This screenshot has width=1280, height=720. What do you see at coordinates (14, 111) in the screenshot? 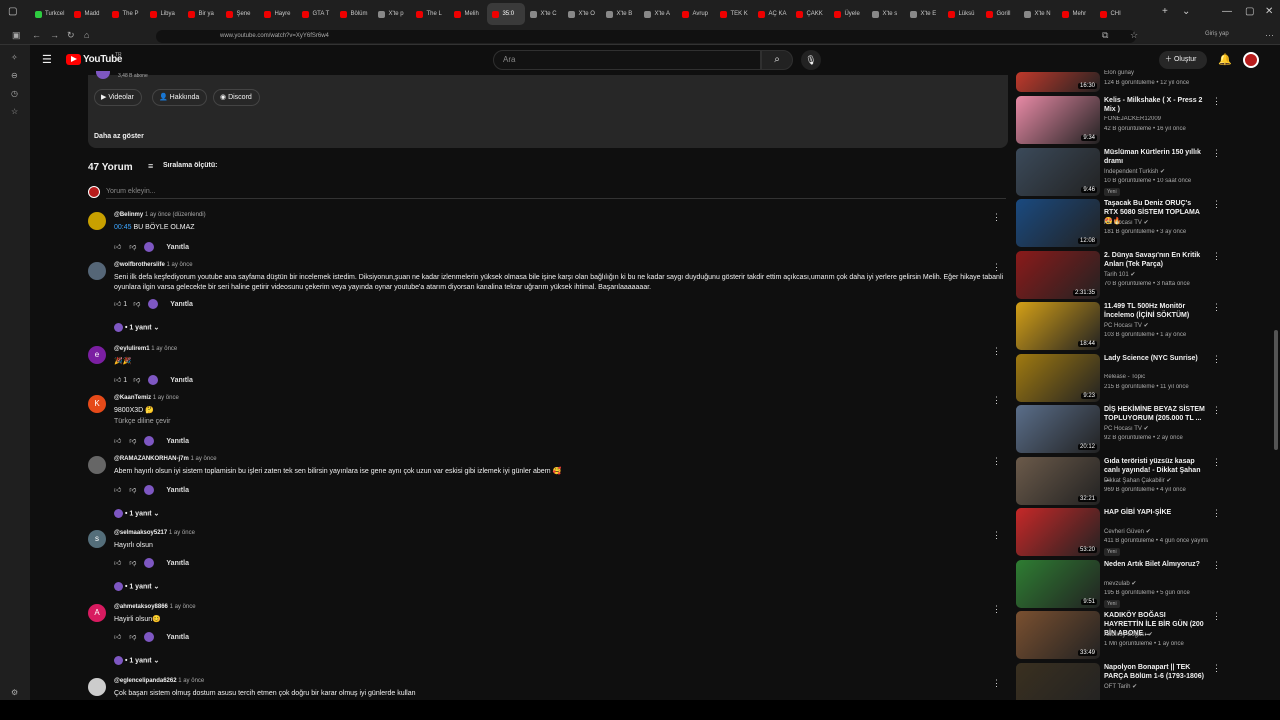
I see `favorites-icon: ☆` at bounding box center [14, 111].